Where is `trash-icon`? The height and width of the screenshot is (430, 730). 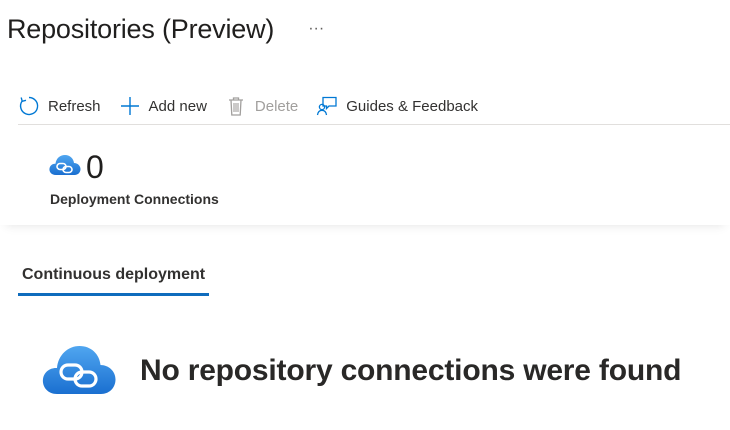 trash-icon is located at coordinates (236, 106).